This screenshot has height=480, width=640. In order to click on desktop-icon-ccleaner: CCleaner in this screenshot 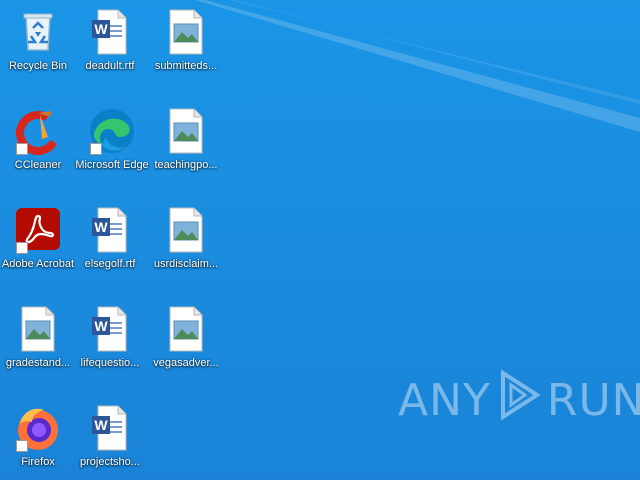, I will do `click(38, 145)`.